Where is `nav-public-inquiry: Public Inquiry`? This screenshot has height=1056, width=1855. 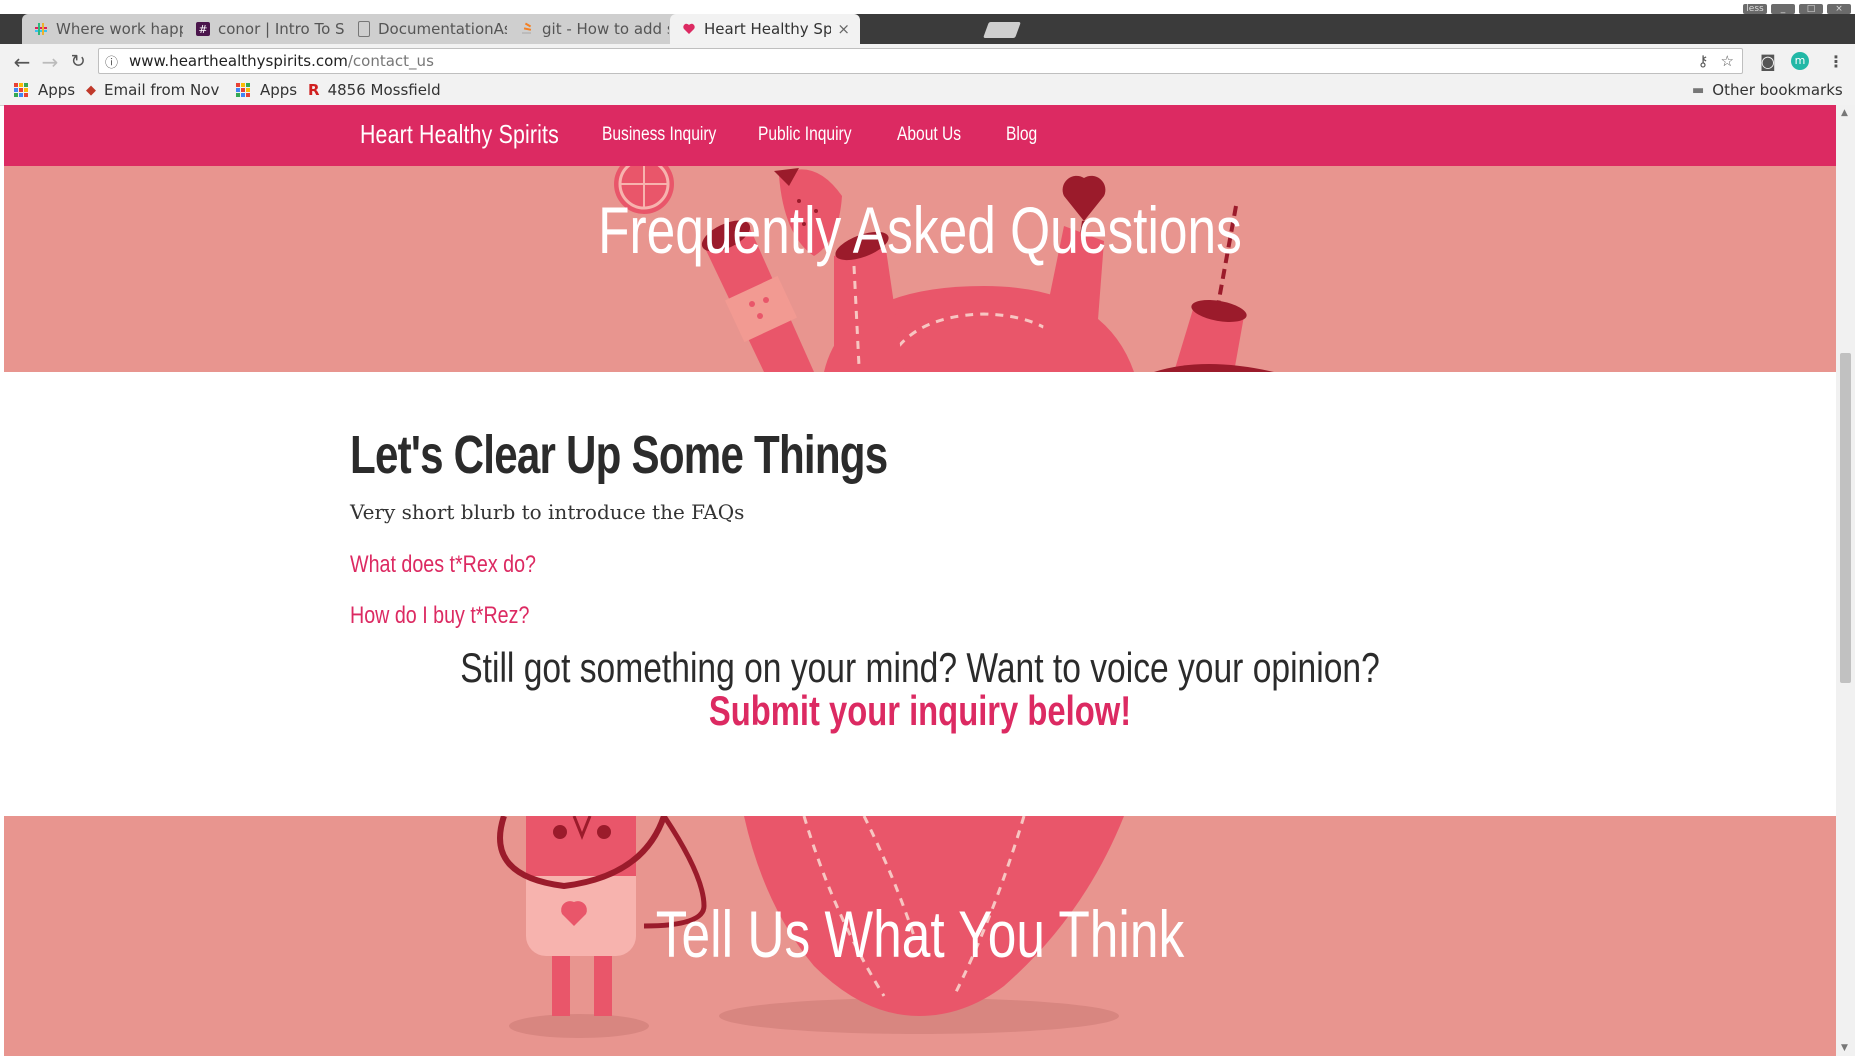 nav-public-inquiry: Public Inquiry is located at coordinates (805, 135).